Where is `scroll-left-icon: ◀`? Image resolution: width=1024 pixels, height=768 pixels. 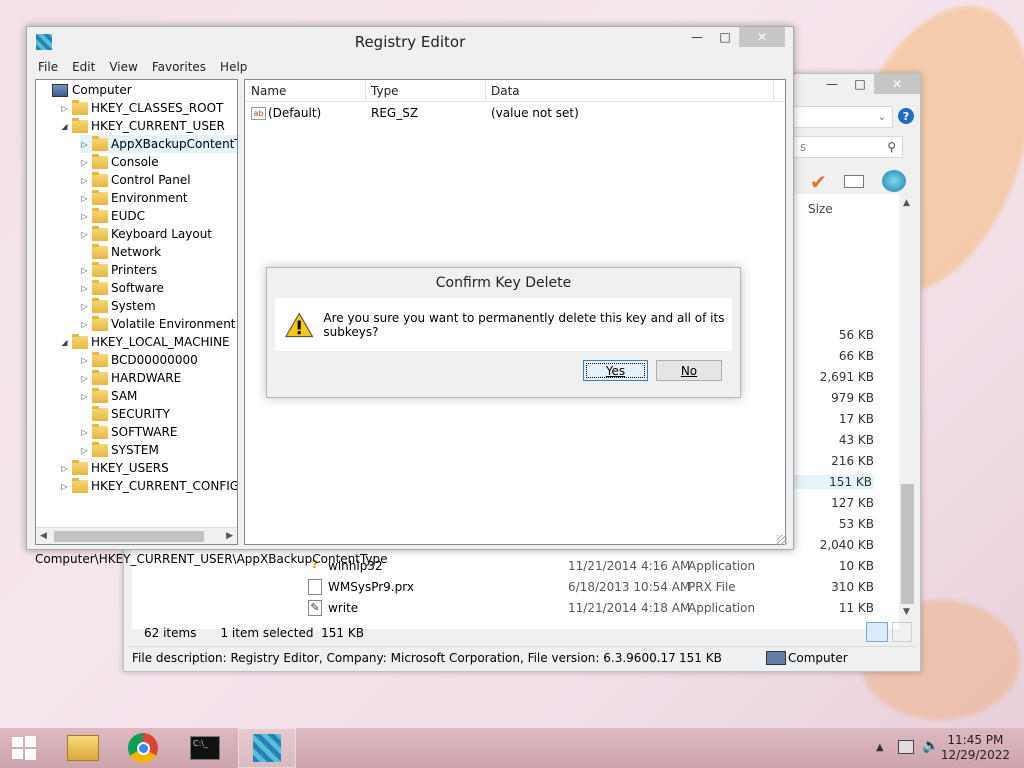
scroll-left-icon: ◀ is located at coordinates (43, 536).